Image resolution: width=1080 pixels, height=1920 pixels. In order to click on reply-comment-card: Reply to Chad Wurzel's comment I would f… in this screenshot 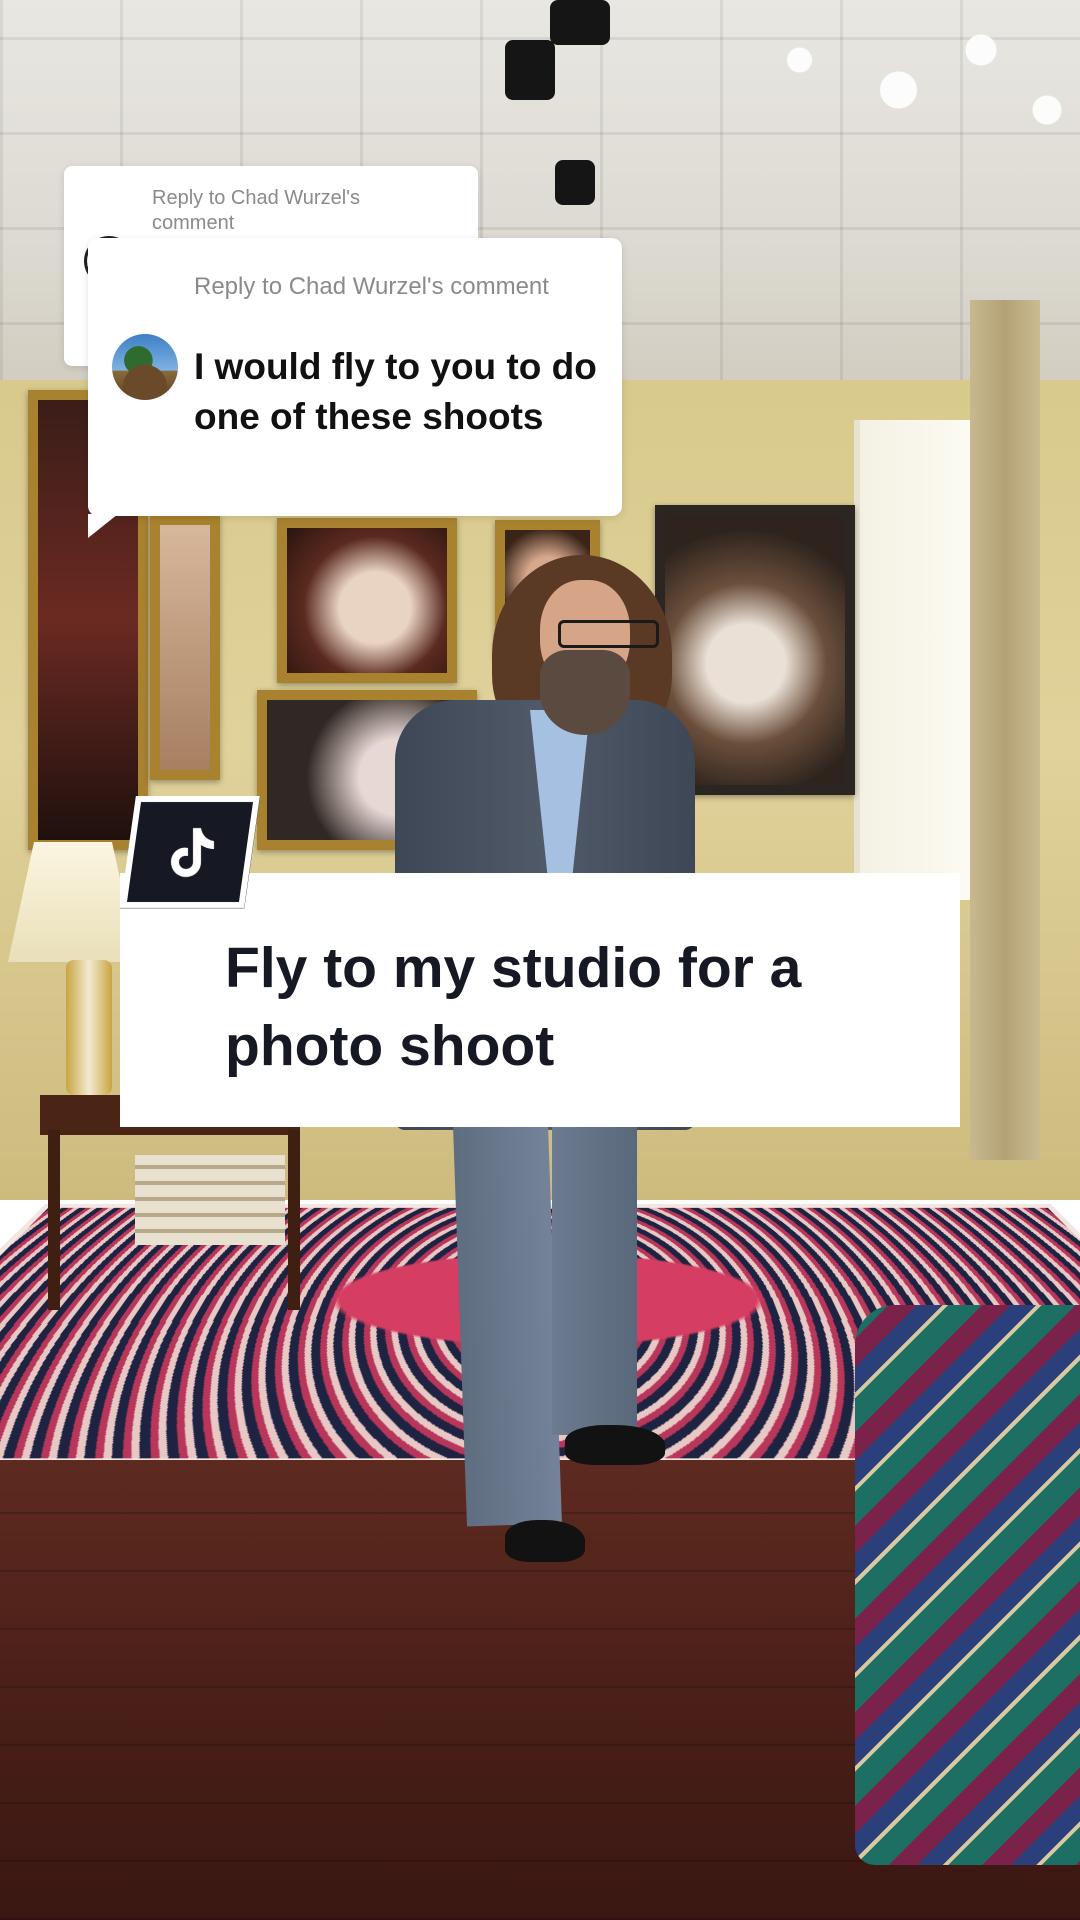, I will do `click(355, 388)`.